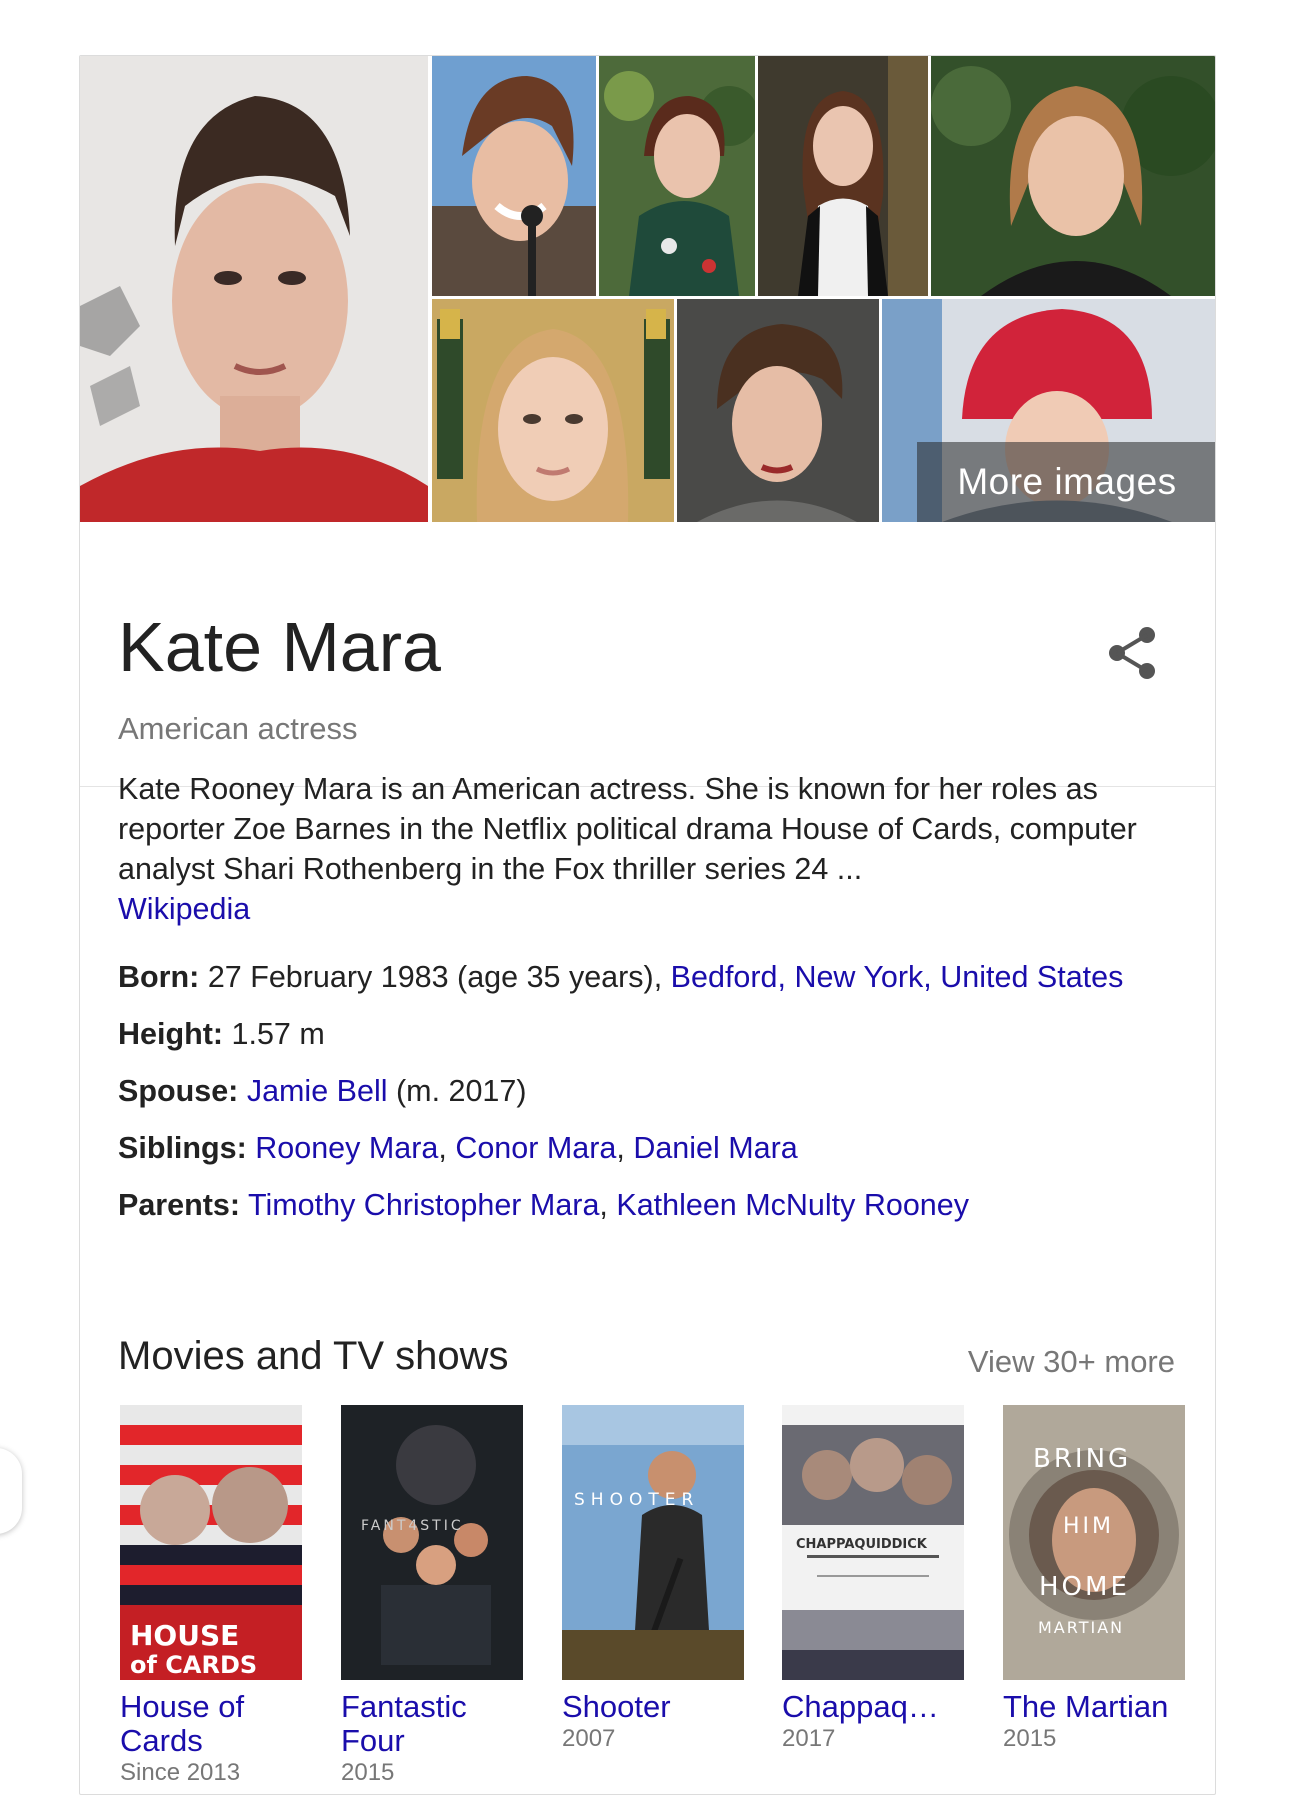 Image resolution: width=1298 pixels, height=1795 pixels. What do you see at coordinates (346, 1148) in the screenshot?
I see `sibling-link: Rooney Mara` at bounding box center [346, 1148].